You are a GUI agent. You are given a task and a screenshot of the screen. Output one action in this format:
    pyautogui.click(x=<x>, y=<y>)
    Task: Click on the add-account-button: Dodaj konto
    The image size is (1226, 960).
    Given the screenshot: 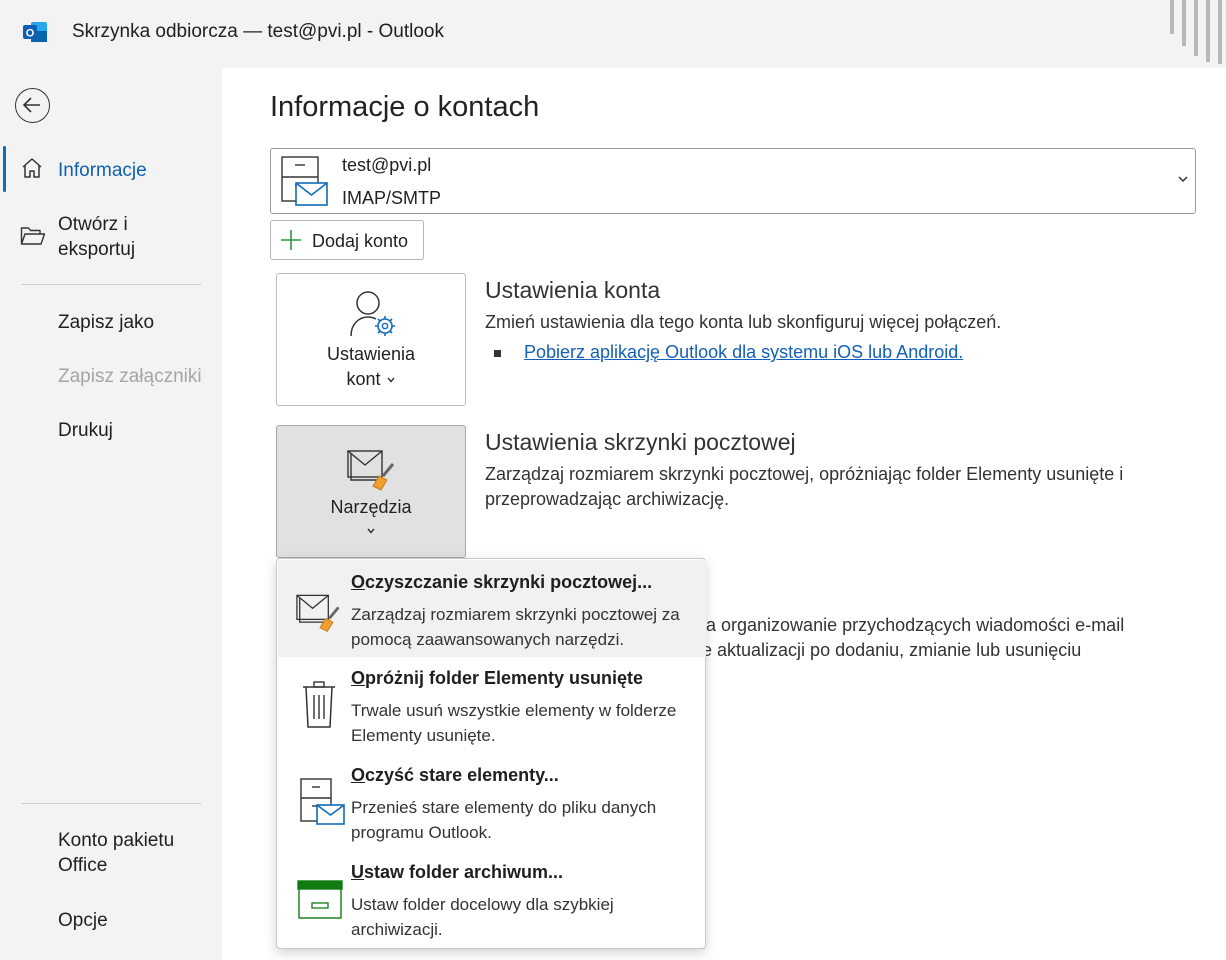 What is the action you would take?
    pyautogui.click(x=347, y=240)
    